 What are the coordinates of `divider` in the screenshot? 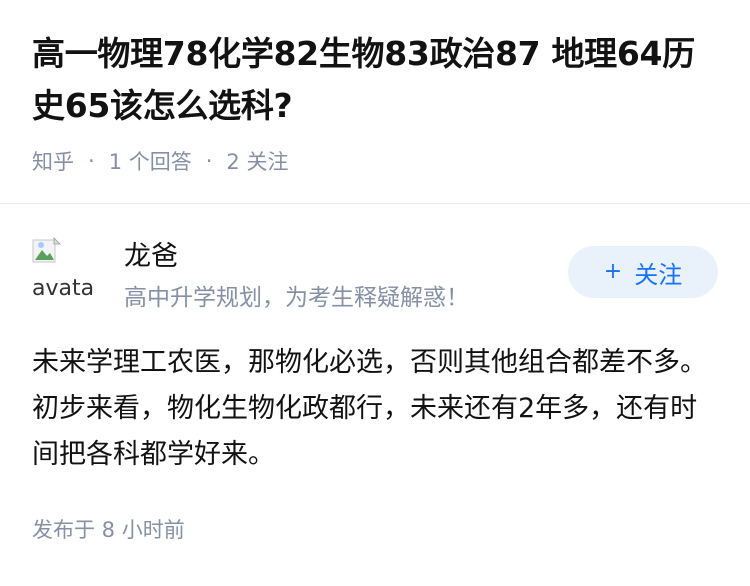 It's located at (375, 203).